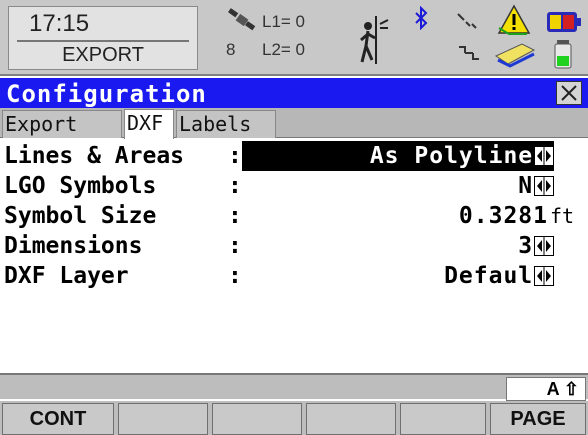 This screenshot has height=435, width=588. What do you see at coordinates (294, 93) in the screenshot?
I see `dialog-title-bar: Configuration` at bounding box center [294, 93].